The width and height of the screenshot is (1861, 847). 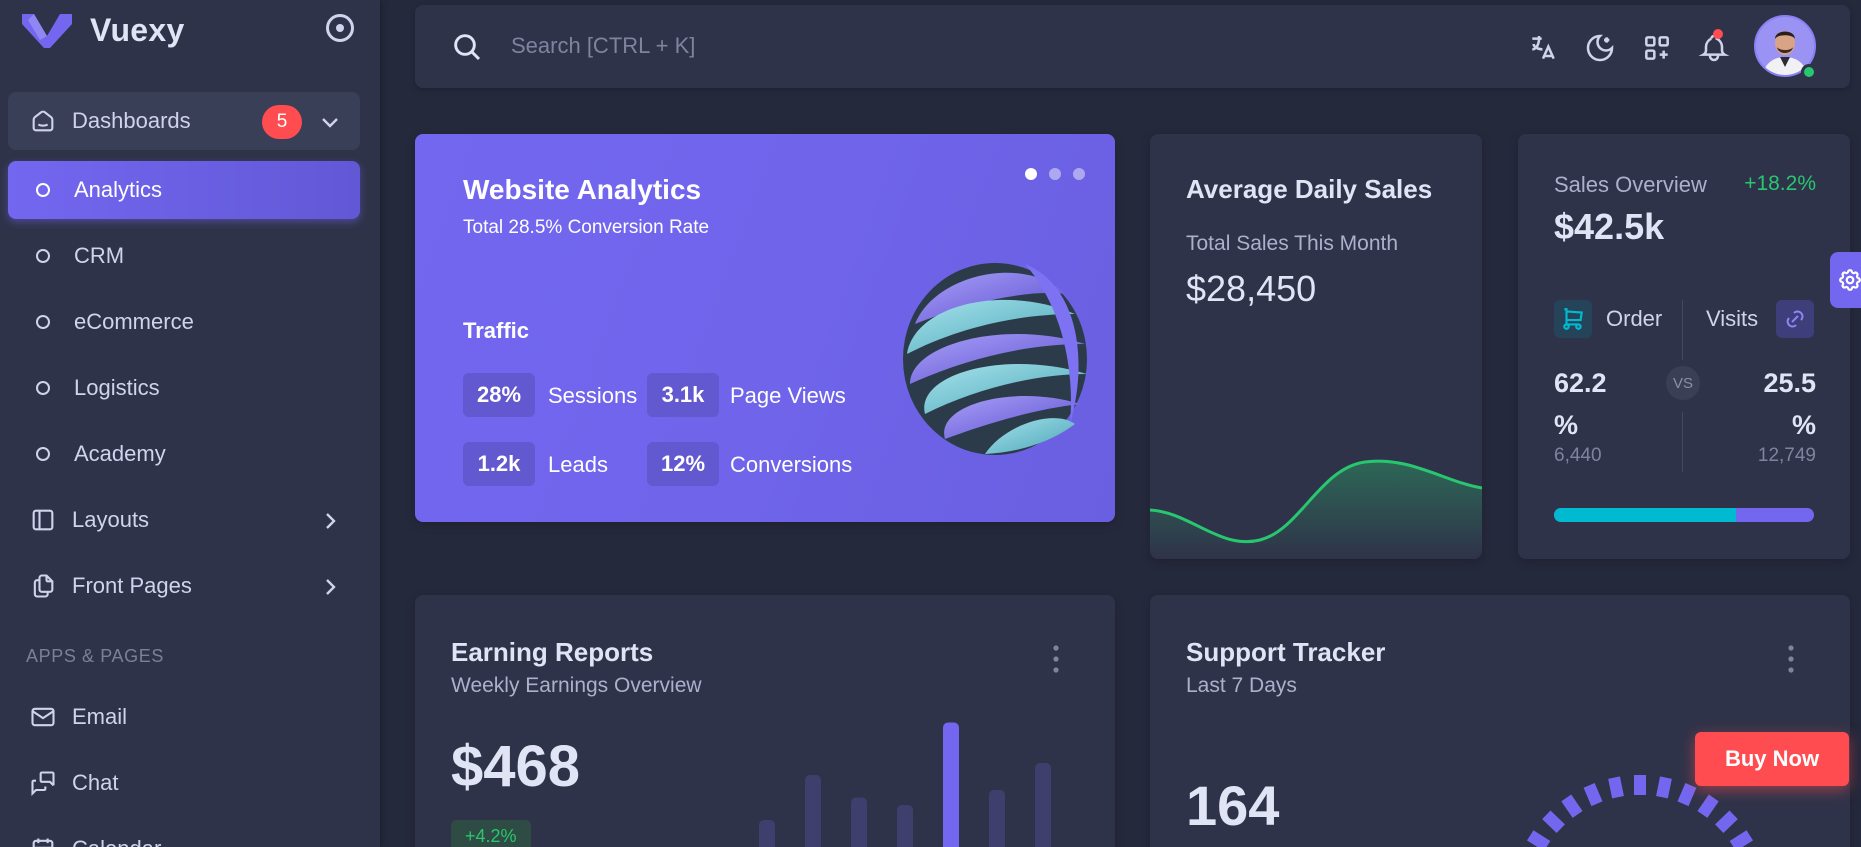 I want to click on moon-stars-icon, so click(x=1600, y=48).